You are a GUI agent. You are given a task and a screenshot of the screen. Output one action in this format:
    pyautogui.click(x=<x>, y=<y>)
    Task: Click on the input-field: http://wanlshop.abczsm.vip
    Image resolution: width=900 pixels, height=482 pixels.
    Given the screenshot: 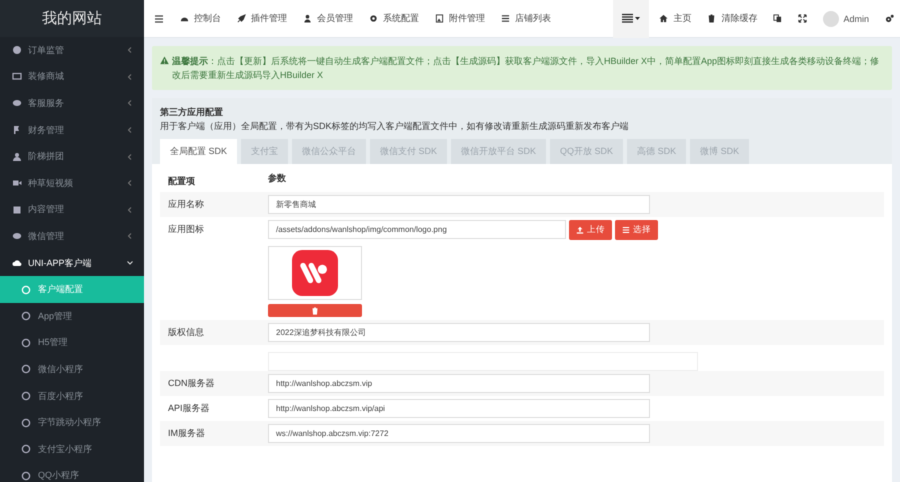 What is the action you would take?
    pyautogui.click(x=459, y=383)
    